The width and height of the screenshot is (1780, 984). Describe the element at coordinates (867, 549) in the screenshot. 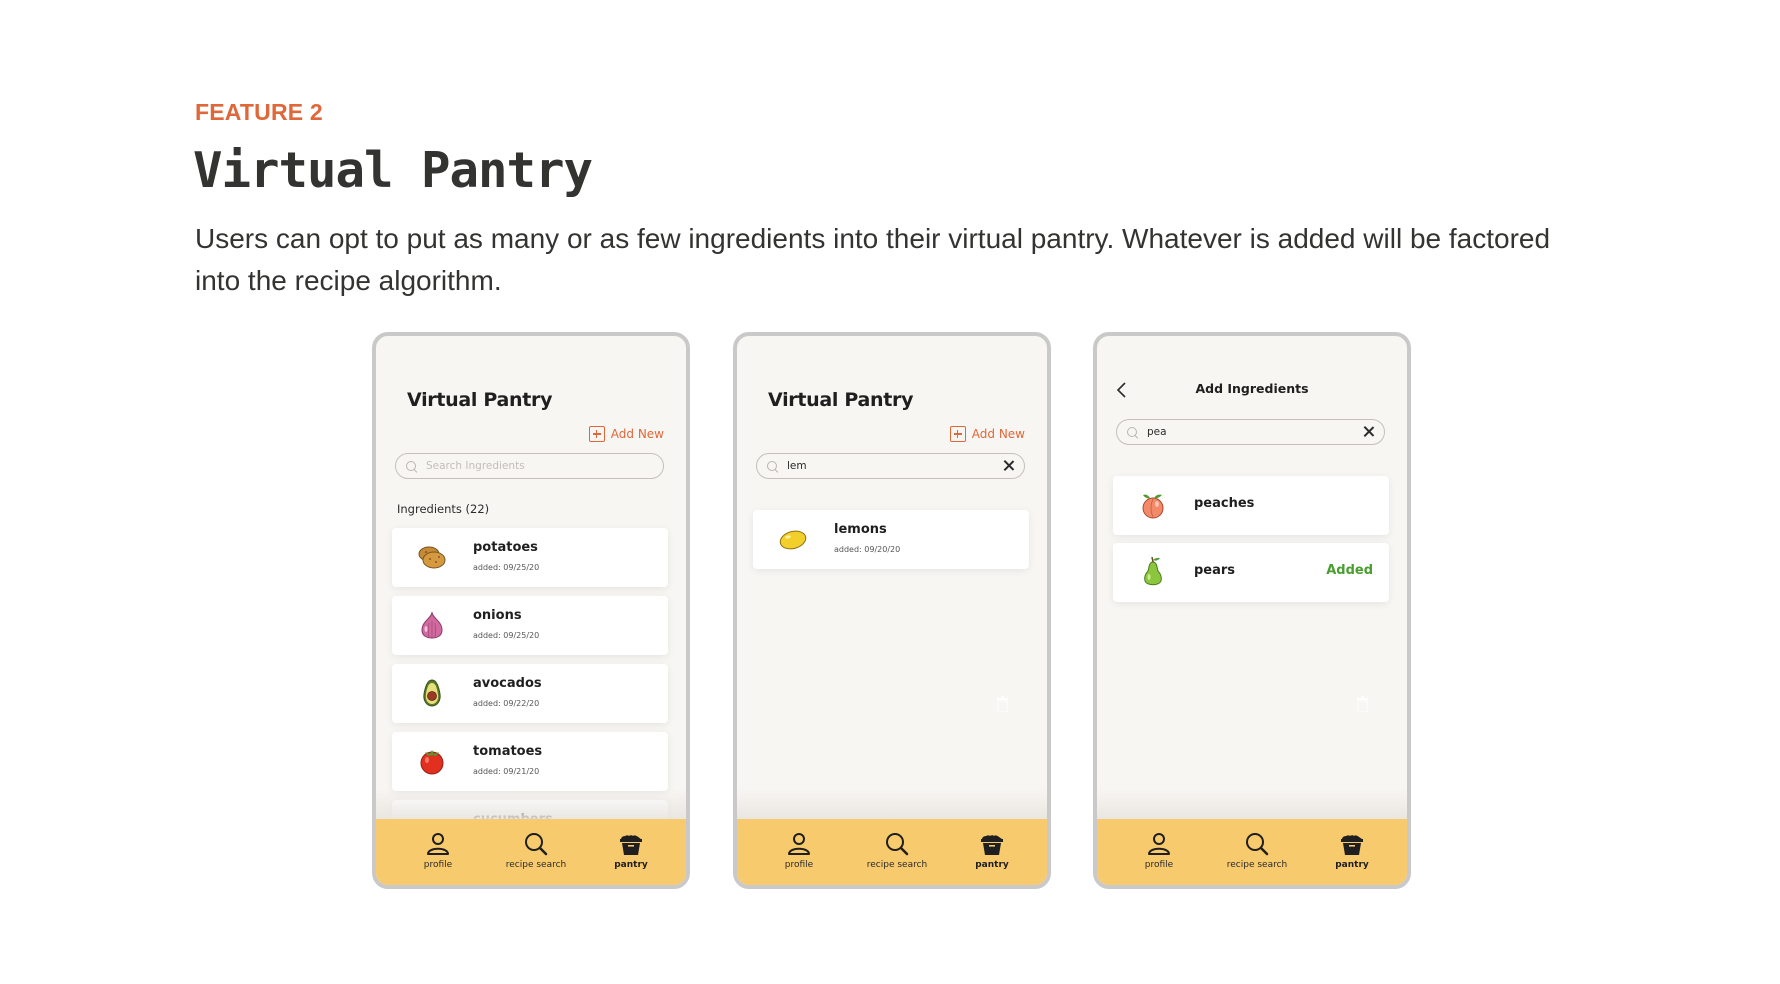

I see `ingredient-date: added: 09/20/20` at that location.